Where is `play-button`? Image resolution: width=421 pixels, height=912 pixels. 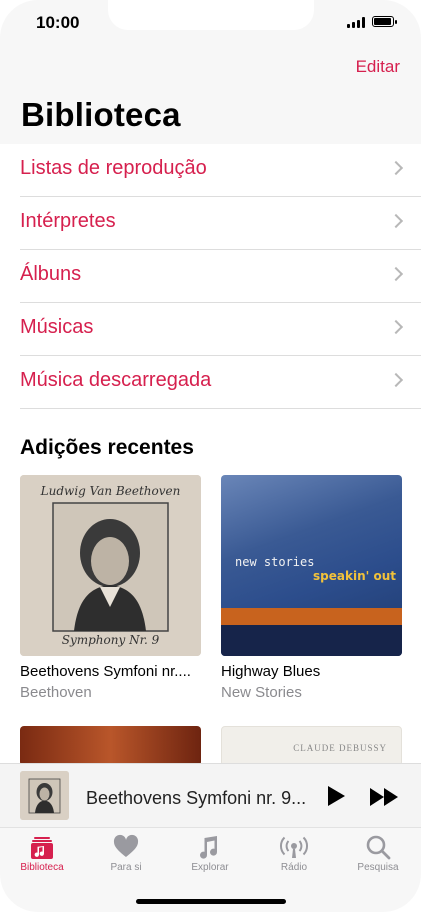
play-button is located at coordinates (336, 796).